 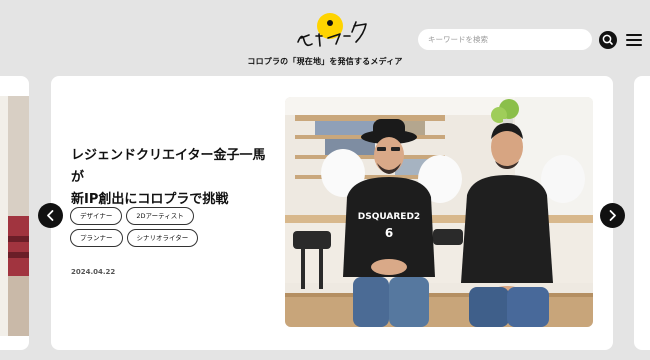 I want to click on tag-planner: プランナー, so click(x=96, y=238).